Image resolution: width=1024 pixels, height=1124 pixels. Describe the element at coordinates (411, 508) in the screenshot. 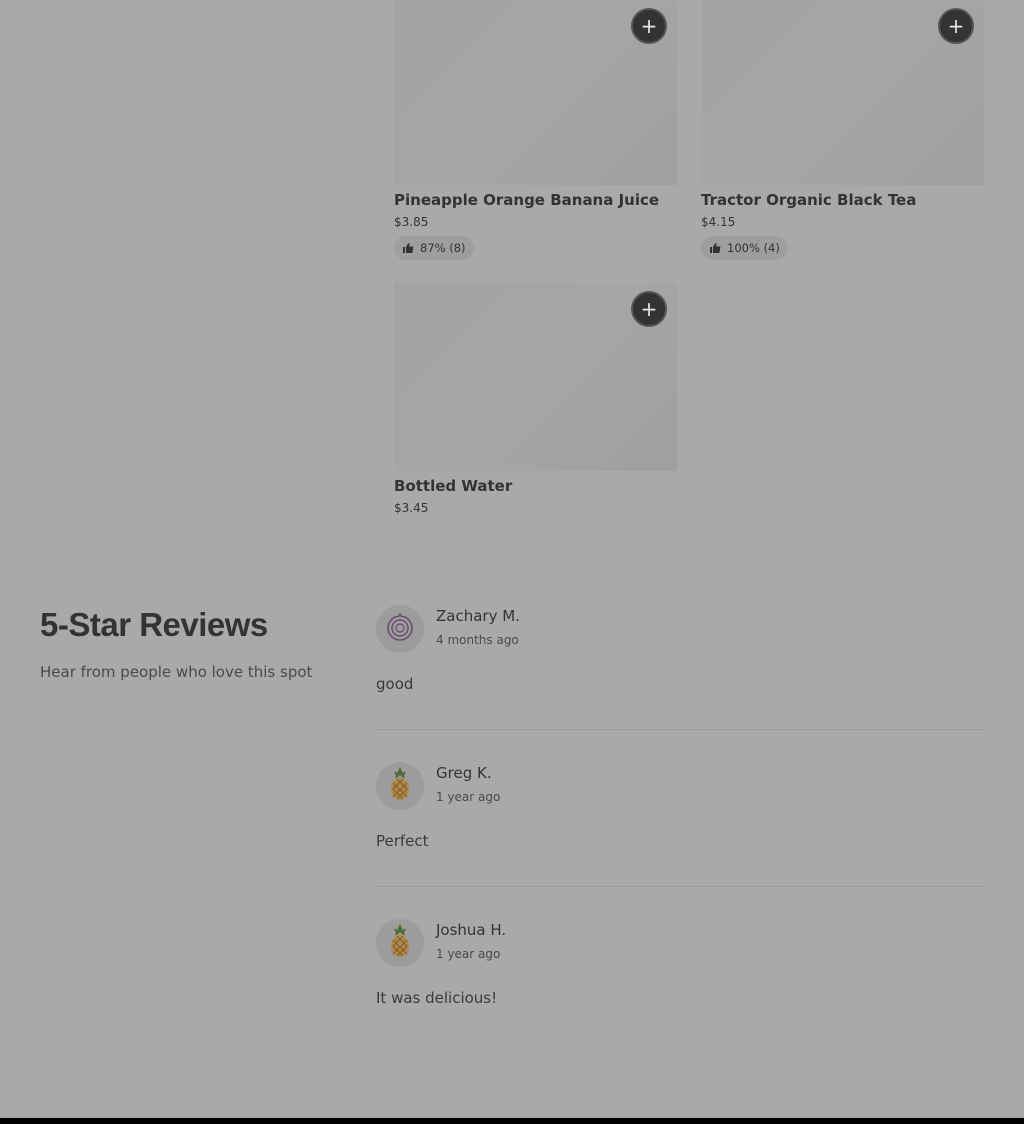

I see `product-price: $3.45` at that location.